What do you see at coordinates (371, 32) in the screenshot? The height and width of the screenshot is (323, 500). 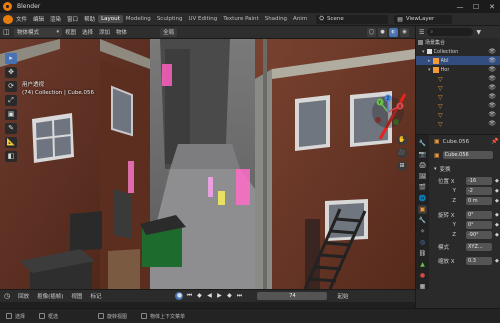 I see `wireframe-shading-icon: ◯` at bounding box center [371, 32].